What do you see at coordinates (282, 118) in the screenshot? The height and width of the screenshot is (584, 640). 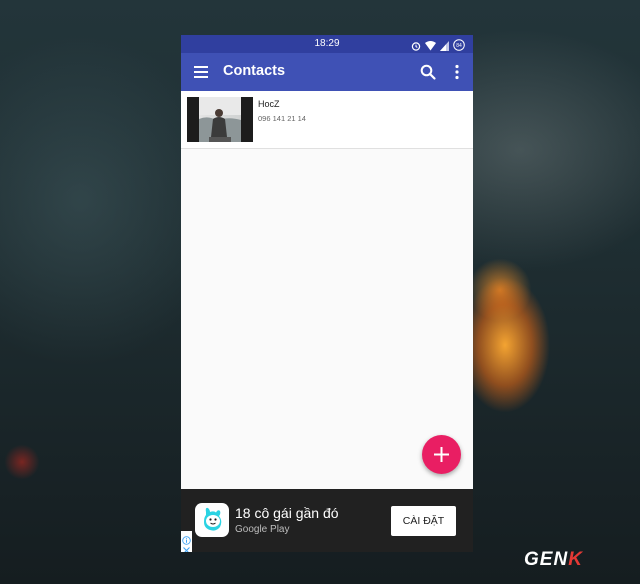 I see `contact-phone: 096 141 21 14` at bounding box center [282, 118].